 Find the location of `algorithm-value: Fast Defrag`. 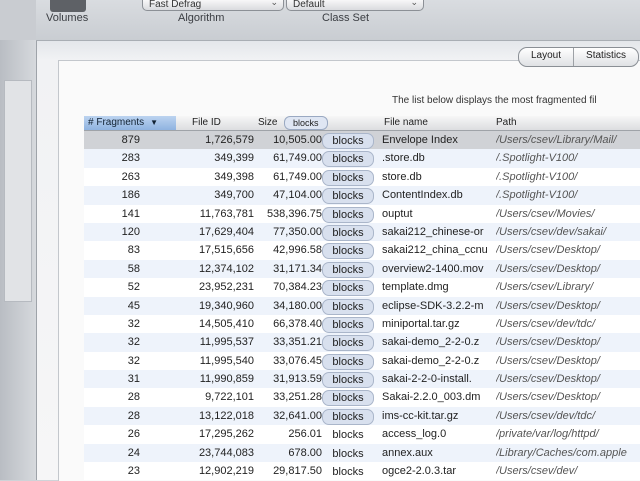

algorithm-value: Fast Defrag is located at coordinates (175, 5).